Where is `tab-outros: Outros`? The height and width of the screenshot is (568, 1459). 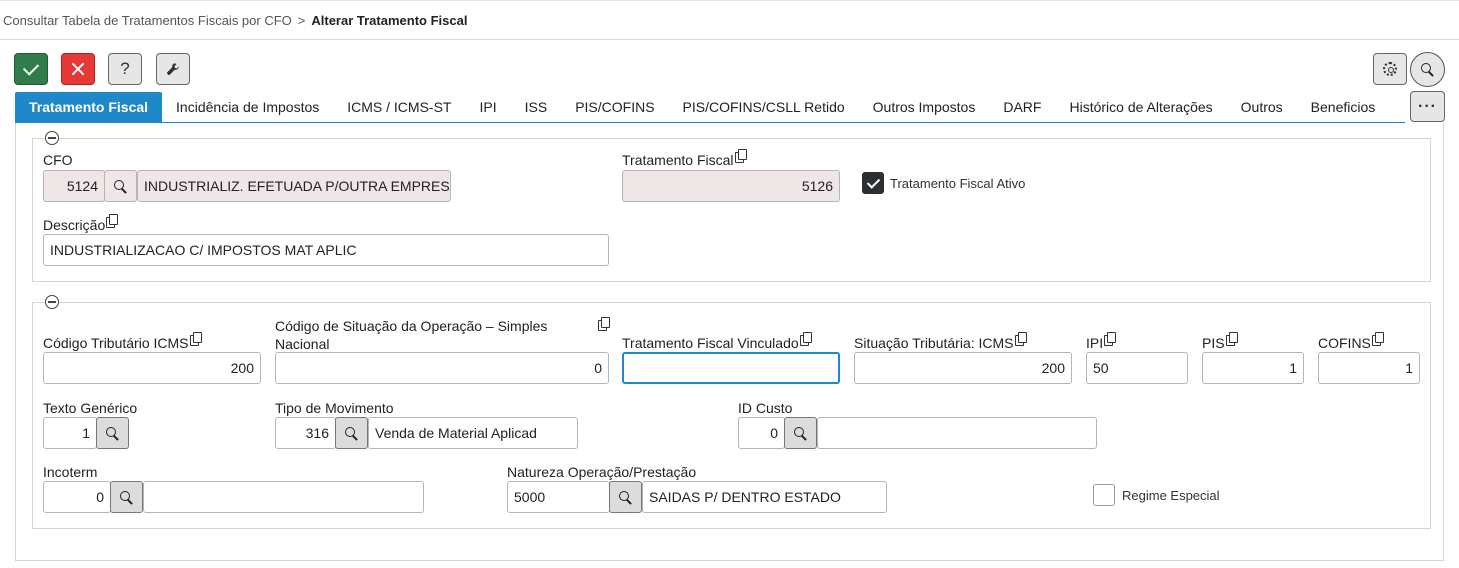 tab-outros: Outros is located at coordinates (1262, 107).